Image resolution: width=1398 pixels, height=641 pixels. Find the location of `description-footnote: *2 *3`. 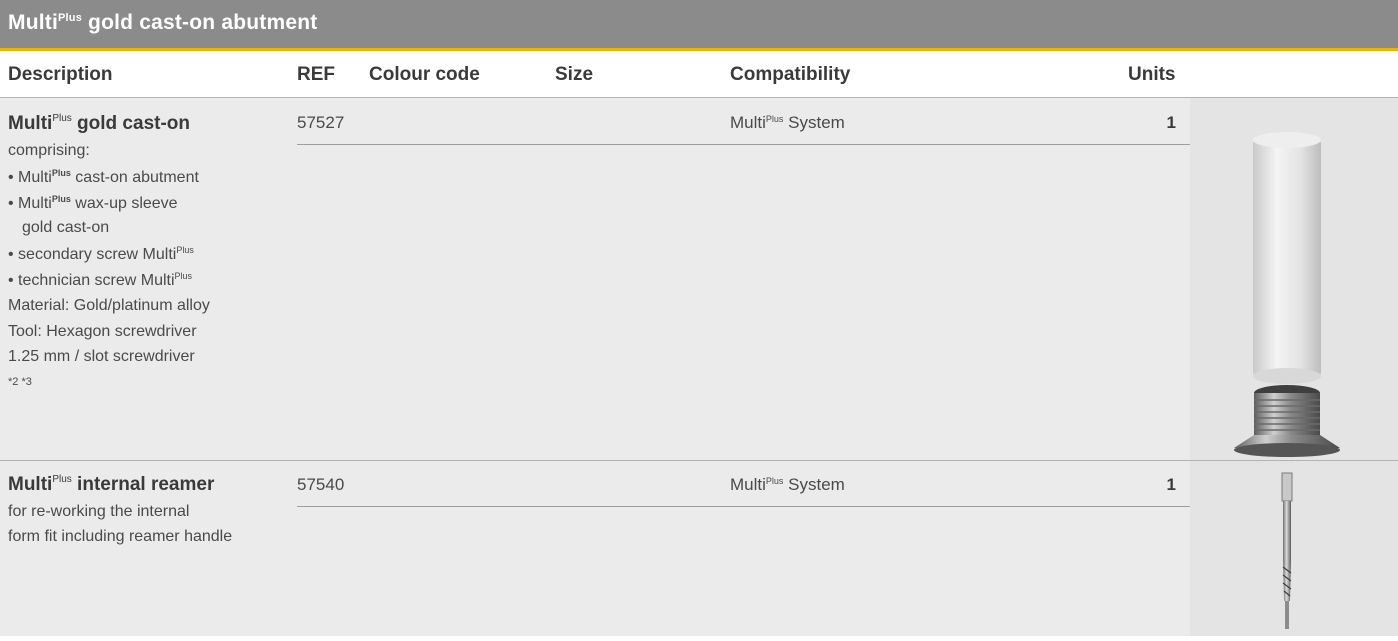

description-footnote: *2 *3 is located at coordinates (20, 382).